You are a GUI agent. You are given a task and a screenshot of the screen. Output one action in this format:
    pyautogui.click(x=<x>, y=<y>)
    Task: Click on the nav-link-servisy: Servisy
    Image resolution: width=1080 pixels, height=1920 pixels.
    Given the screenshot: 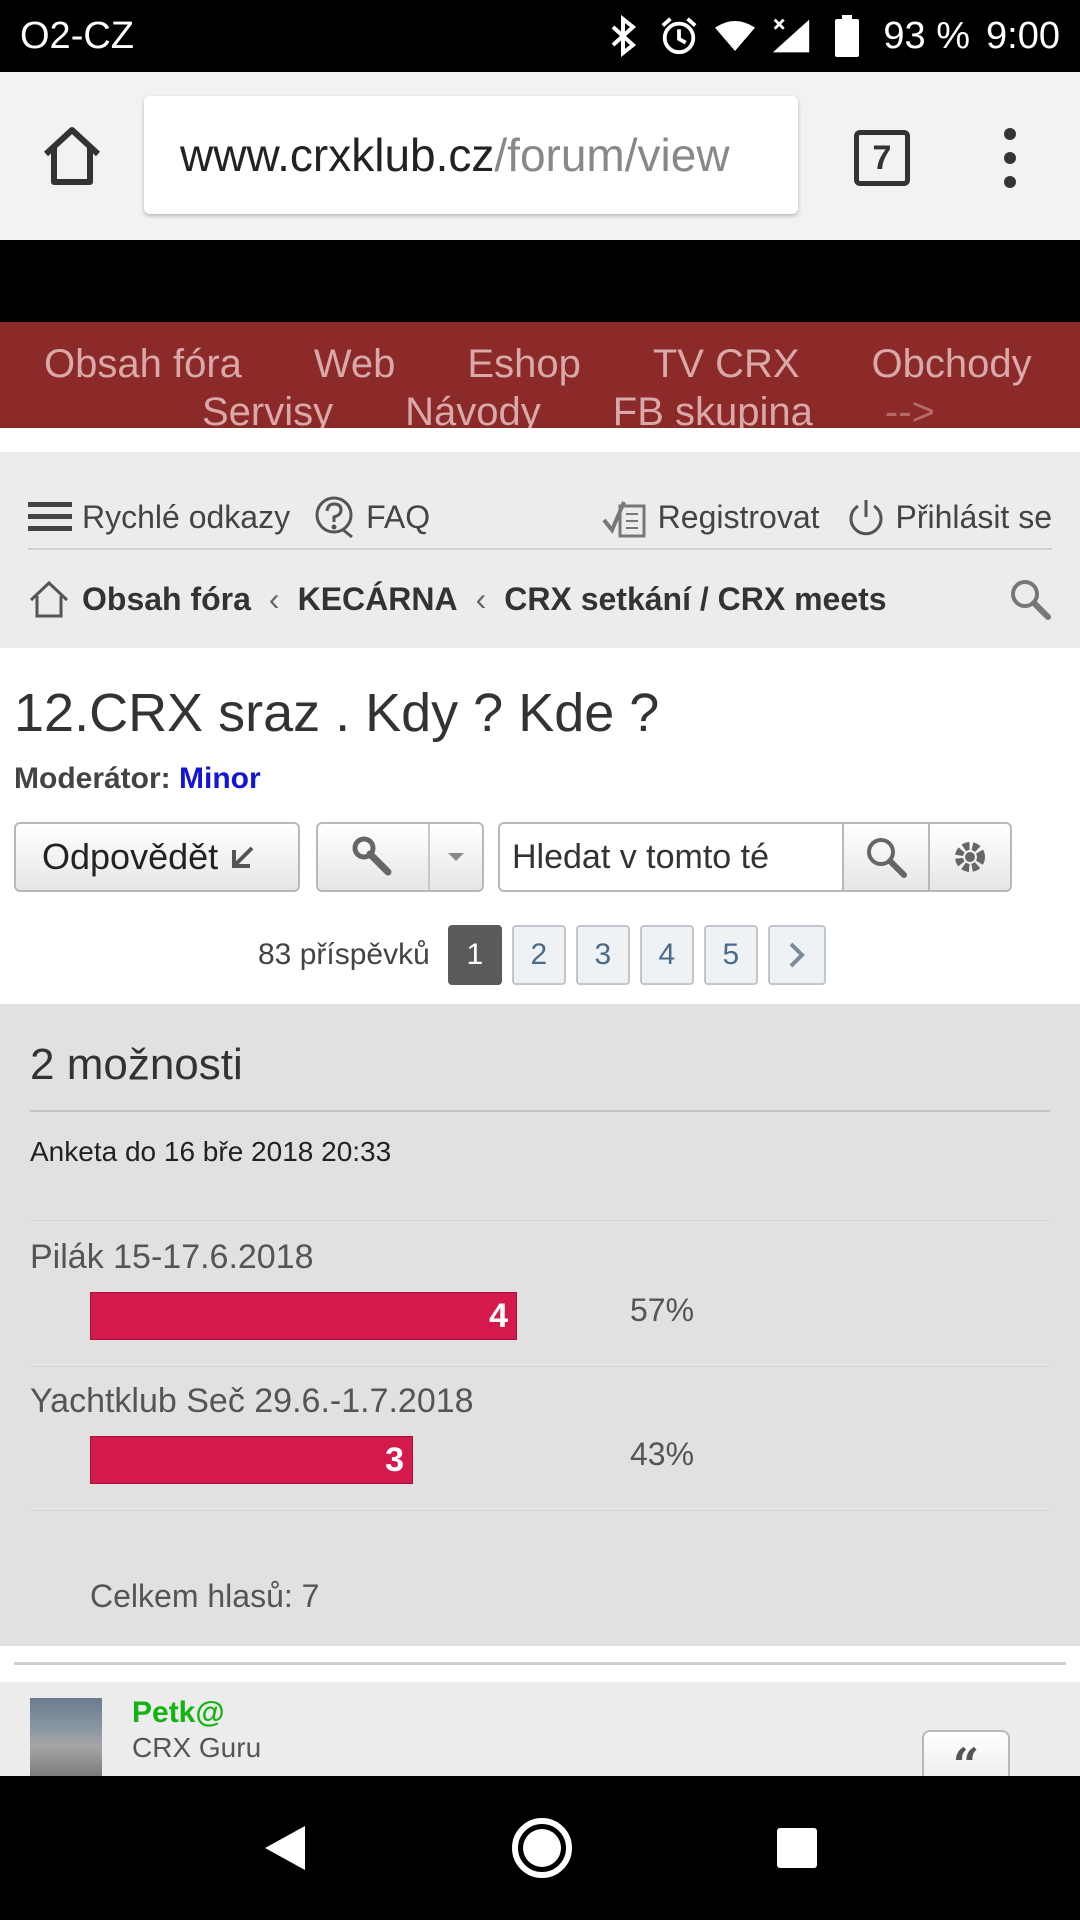 What is the action you would take?
    pyautogui.click(x=267, y=409)
    